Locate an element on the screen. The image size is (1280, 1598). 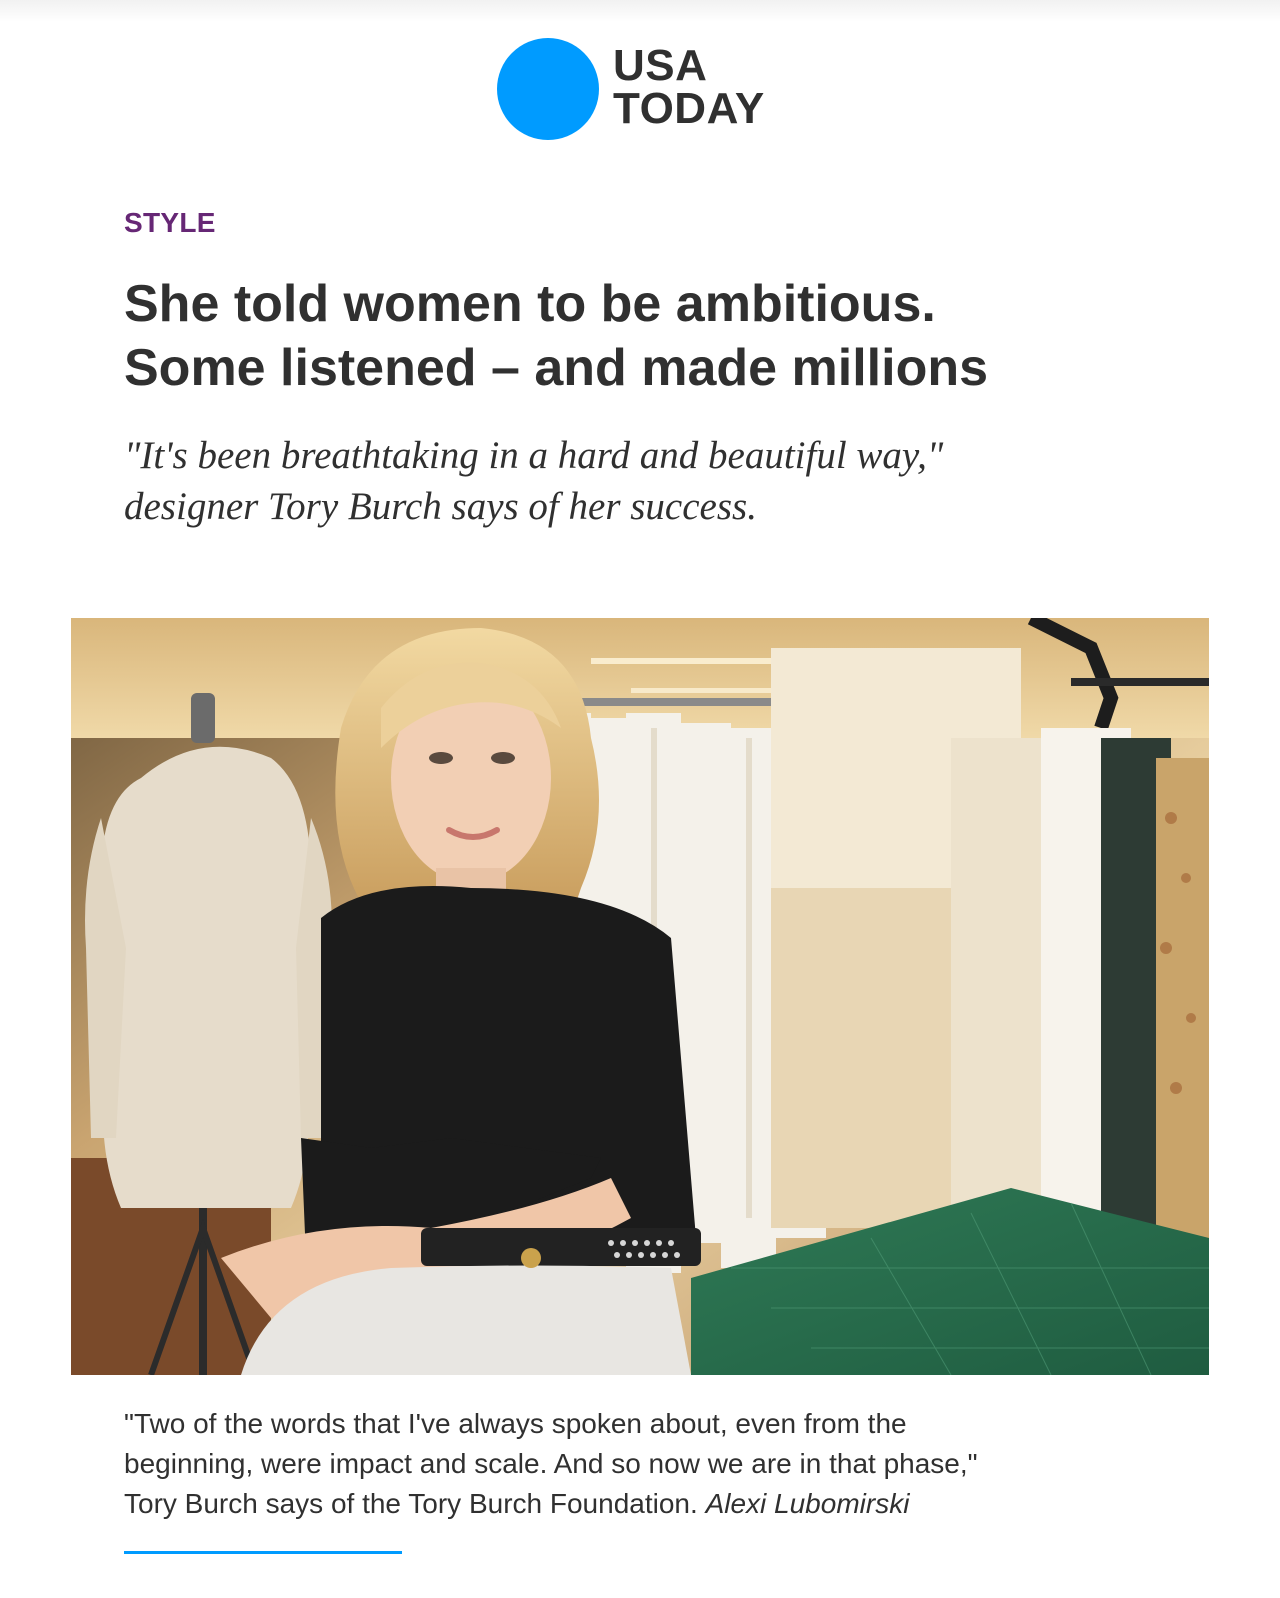
logo-line-1: USA is located at coordinates (660, 65).